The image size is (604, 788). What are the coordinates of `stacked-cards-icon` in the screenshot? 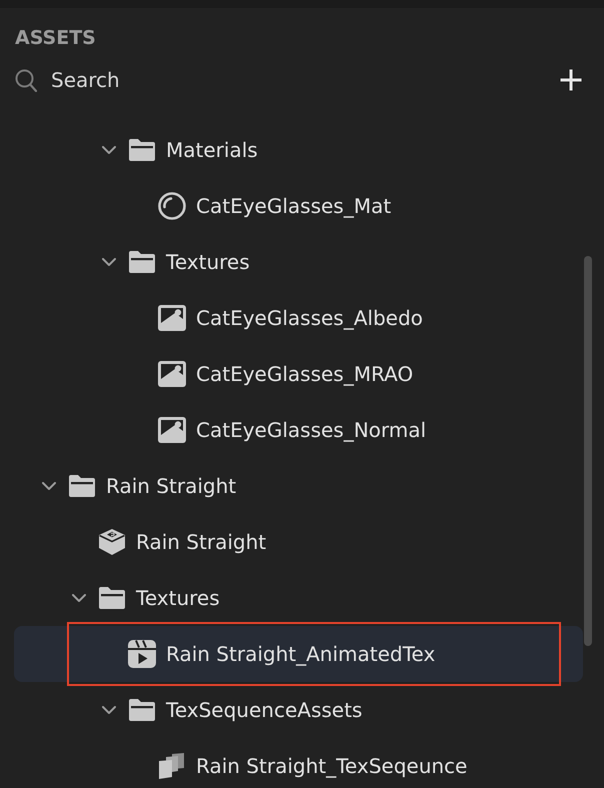 It's located at (172, 766).